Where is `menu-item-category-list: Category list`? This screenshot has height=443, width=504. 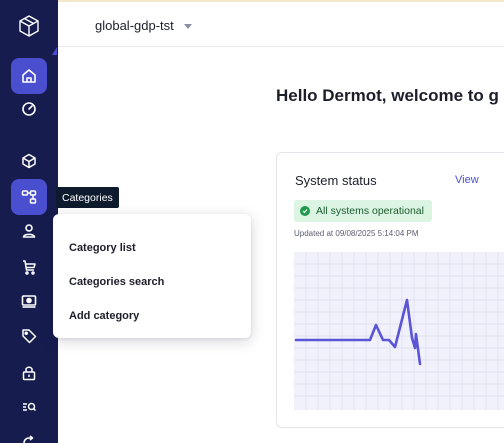 menu-item-category-list: Category list is located at coordinates (152, 248).